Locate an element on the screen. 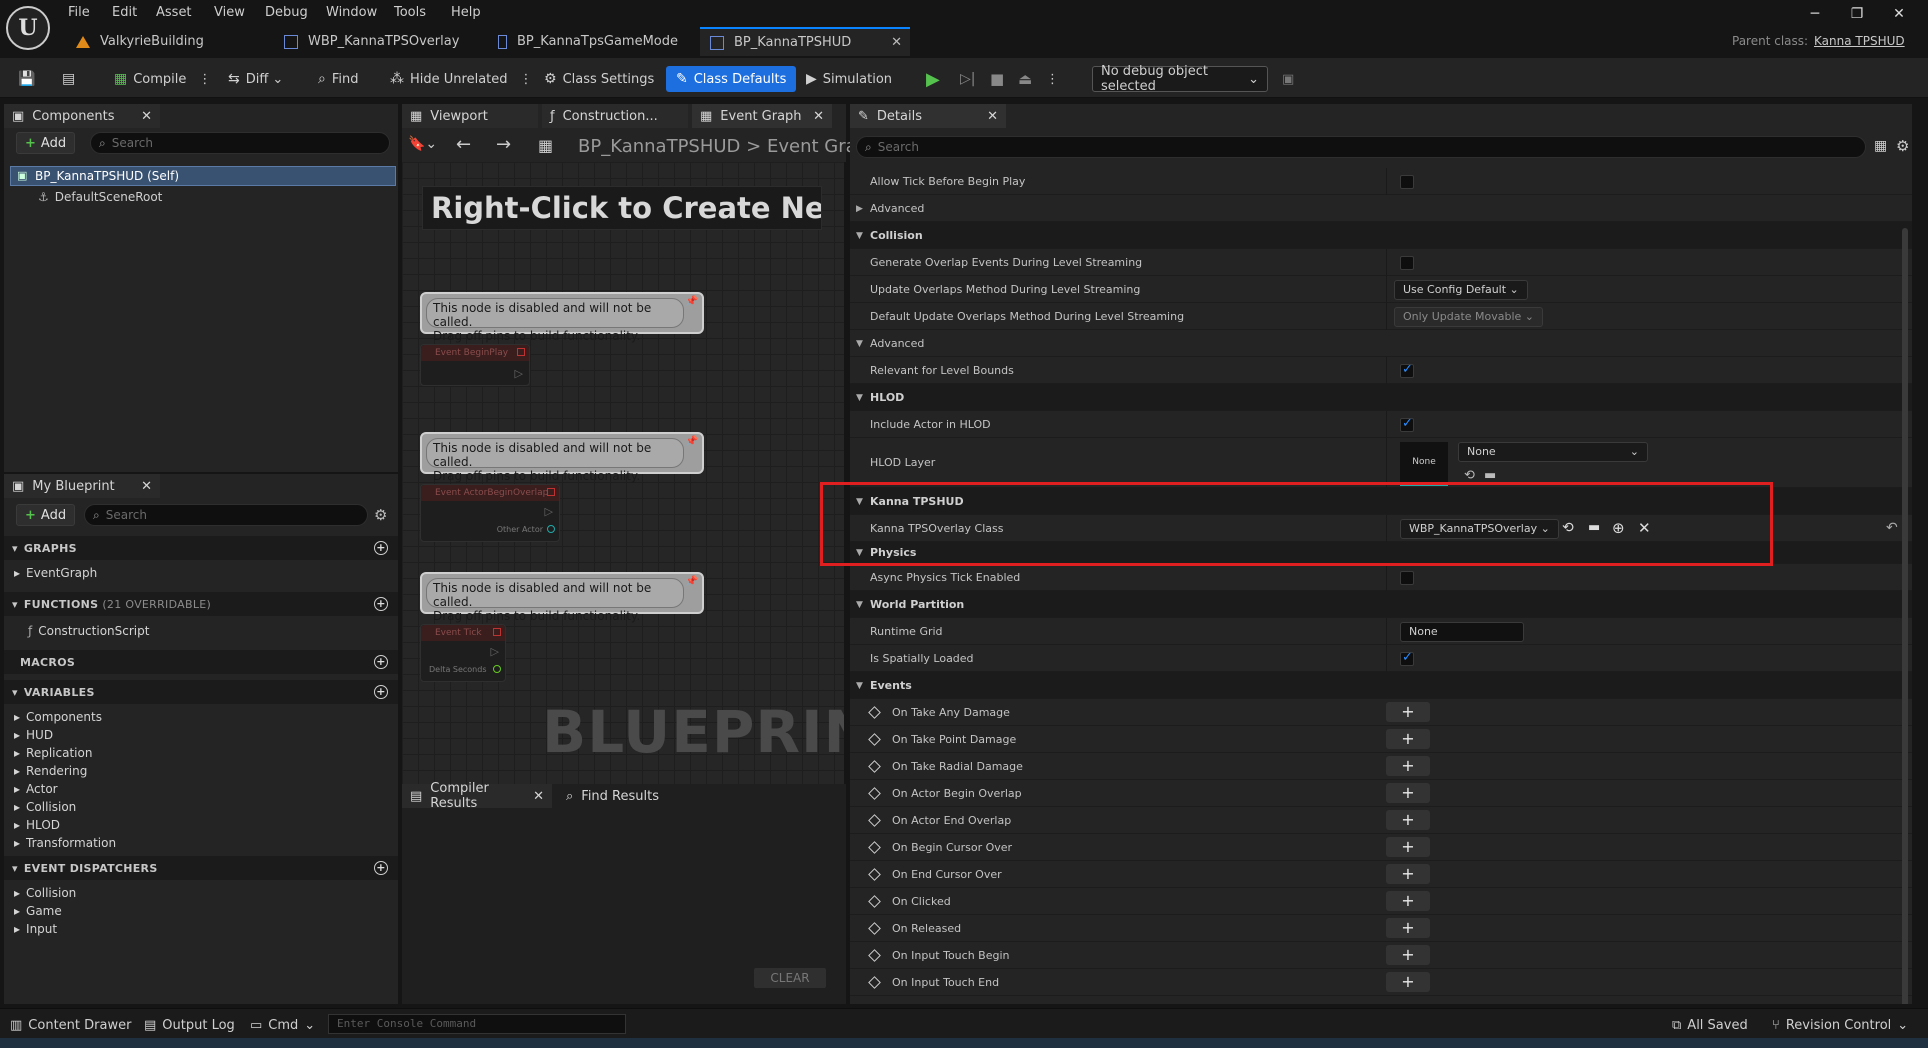  graph-item-eventgraph: ▸ EventGraph is located at coordinates (50, 573).